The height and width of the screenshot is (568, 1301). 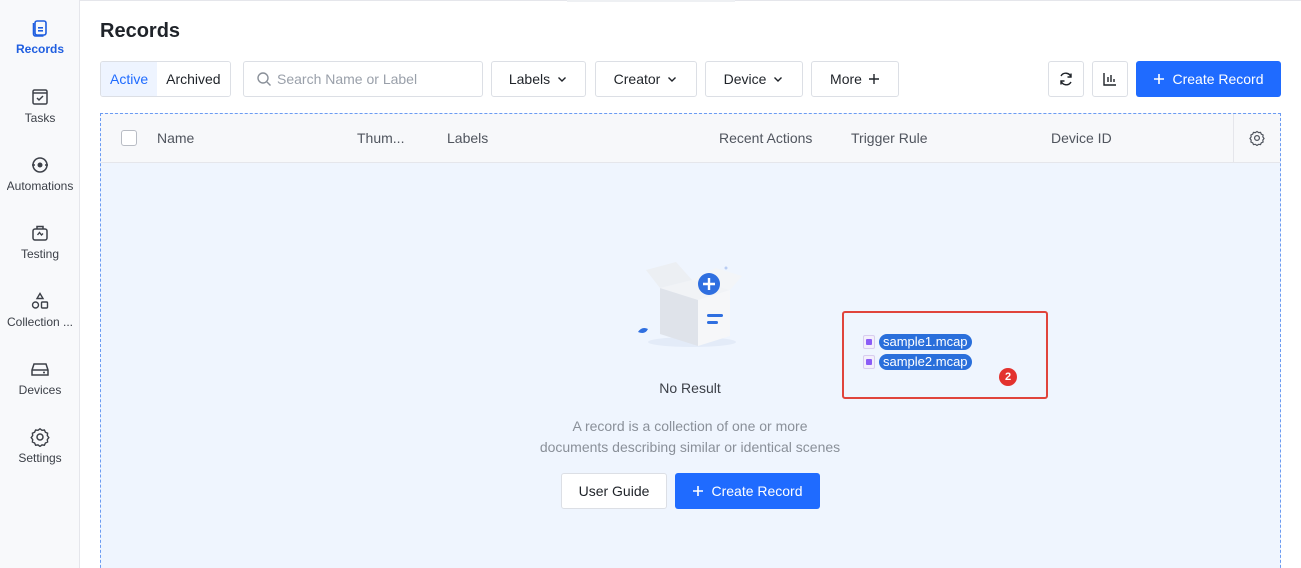 I want to click on creator-filter: Creator, so click(x=646, y=79).